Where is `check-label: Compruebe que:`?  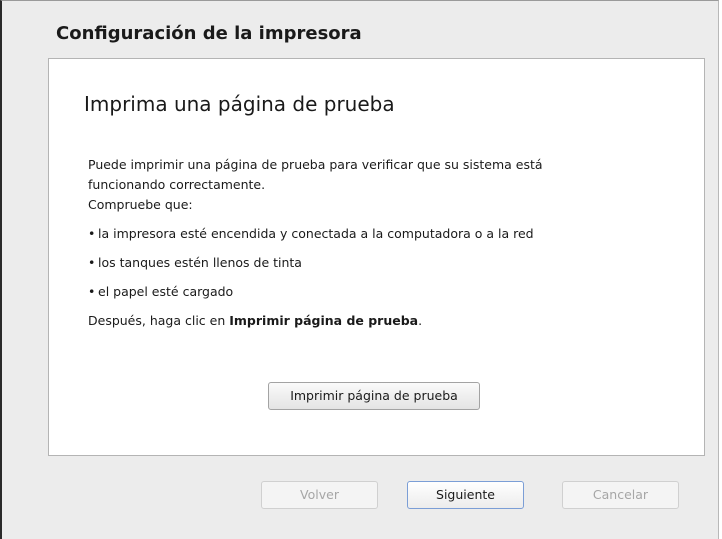
check-label: Compruebe que: is located at coordinates (140, 204).